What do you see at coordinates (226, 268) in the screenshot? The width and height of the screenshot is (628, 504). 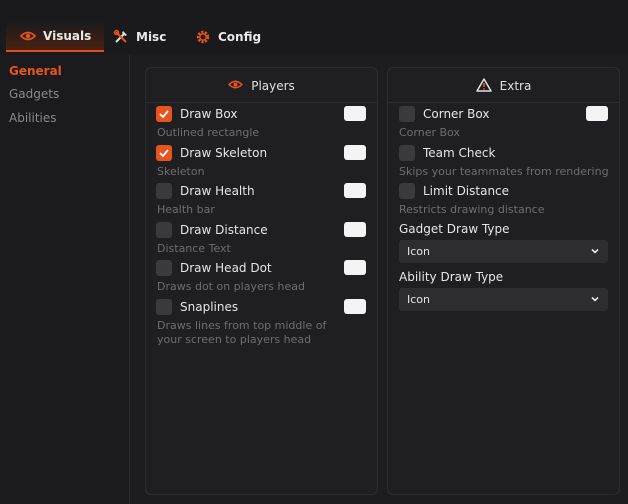 I see `checkbox-label: Draw Head Dot` at bounding box center [226, 268].